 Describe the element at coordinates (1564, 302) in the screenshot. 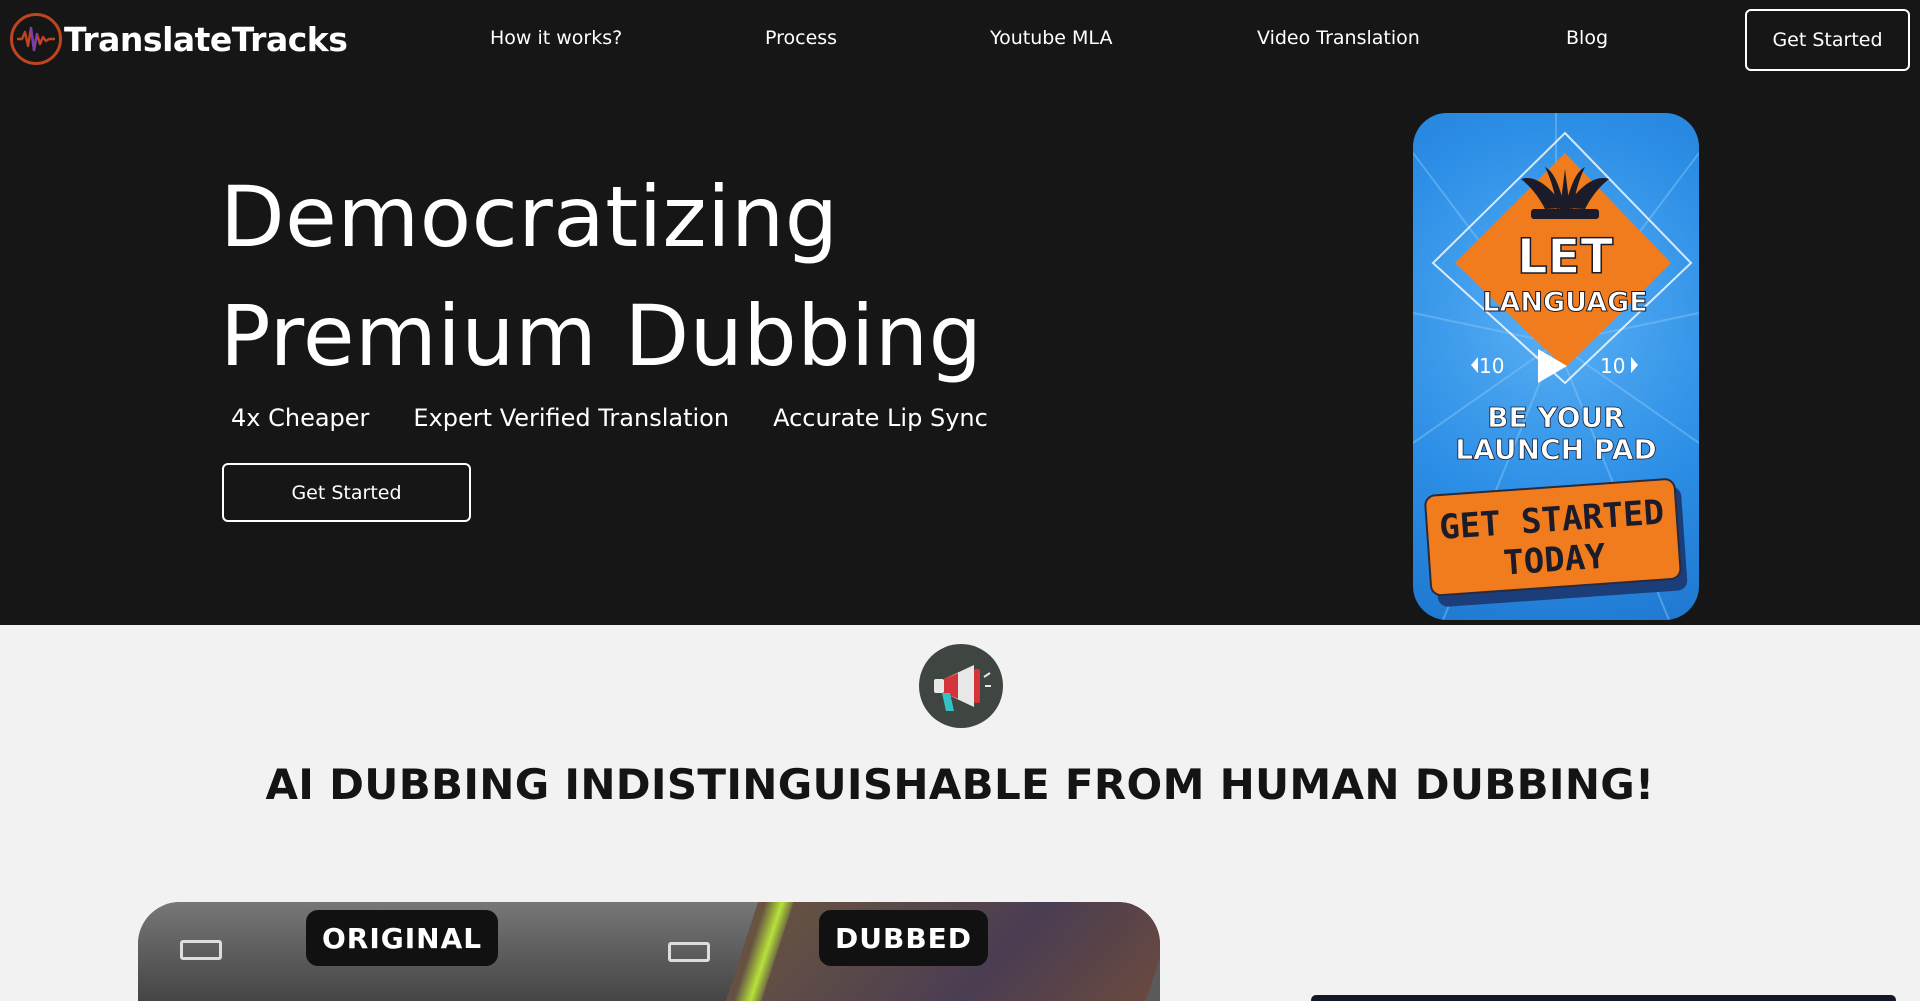

I see `promo-headline-mid: LANGUAGE` at that location.